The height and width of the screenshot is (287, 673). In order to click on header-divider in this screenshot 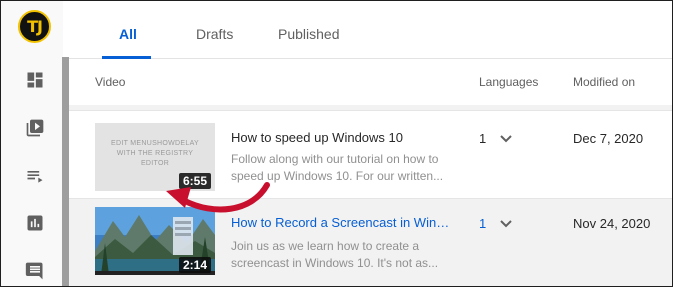, I will do `click(370, 108)`.